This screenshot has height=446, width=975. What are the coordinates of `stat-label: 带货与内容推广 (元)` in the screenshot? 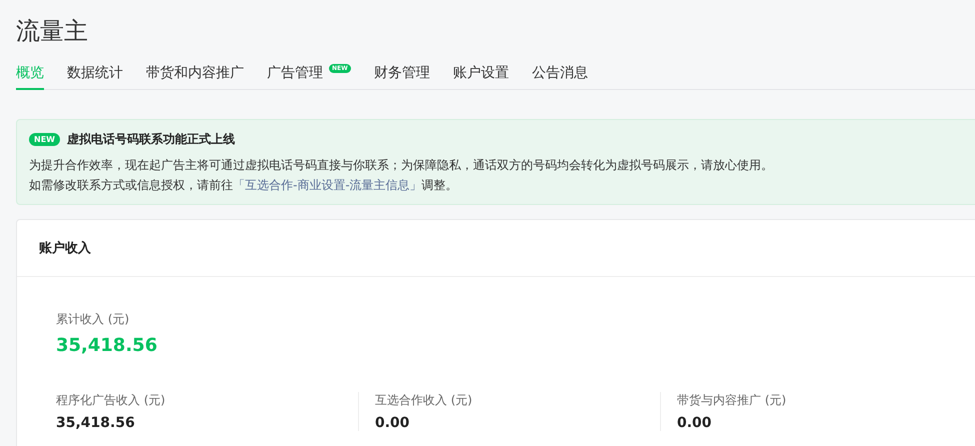 It's located at (732, 400).